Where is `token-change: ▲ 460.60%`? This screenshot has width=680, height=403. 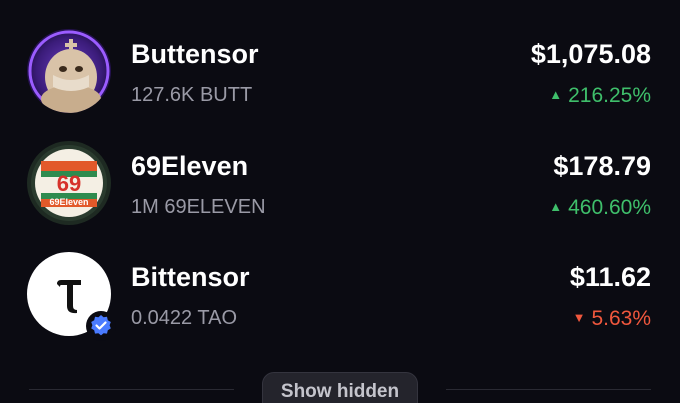
token-change: ▲ 460.60% is located at coordinates (600, 208).